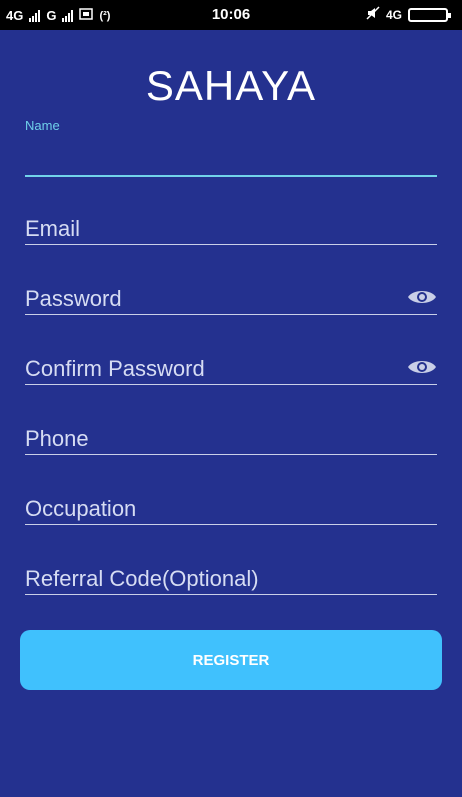  What do you see at coordinates (73, 298) in the screenshot?
I see `password-placeholder: Password` at bounding box center [73, 298].